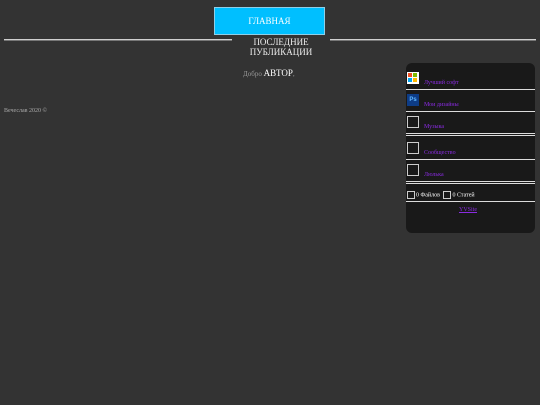  I want to click on sidebar-item-community: Сообщество, so click(470, 149).